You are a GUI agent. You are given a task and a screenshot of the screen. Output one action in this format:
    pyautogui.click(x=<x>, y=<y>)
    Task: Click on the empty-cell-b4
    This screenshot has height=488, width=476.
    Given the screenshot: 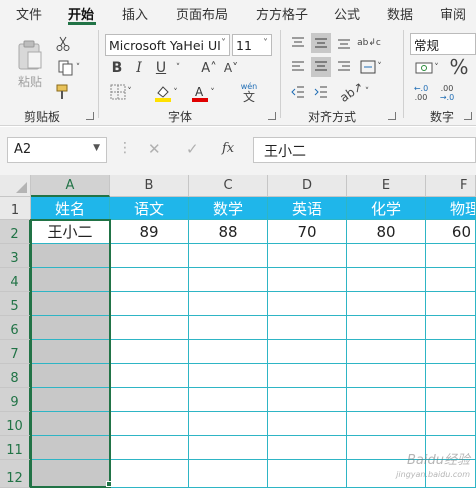 What is the action you would take?
    pyautogui.click(x=149, y=280)
    